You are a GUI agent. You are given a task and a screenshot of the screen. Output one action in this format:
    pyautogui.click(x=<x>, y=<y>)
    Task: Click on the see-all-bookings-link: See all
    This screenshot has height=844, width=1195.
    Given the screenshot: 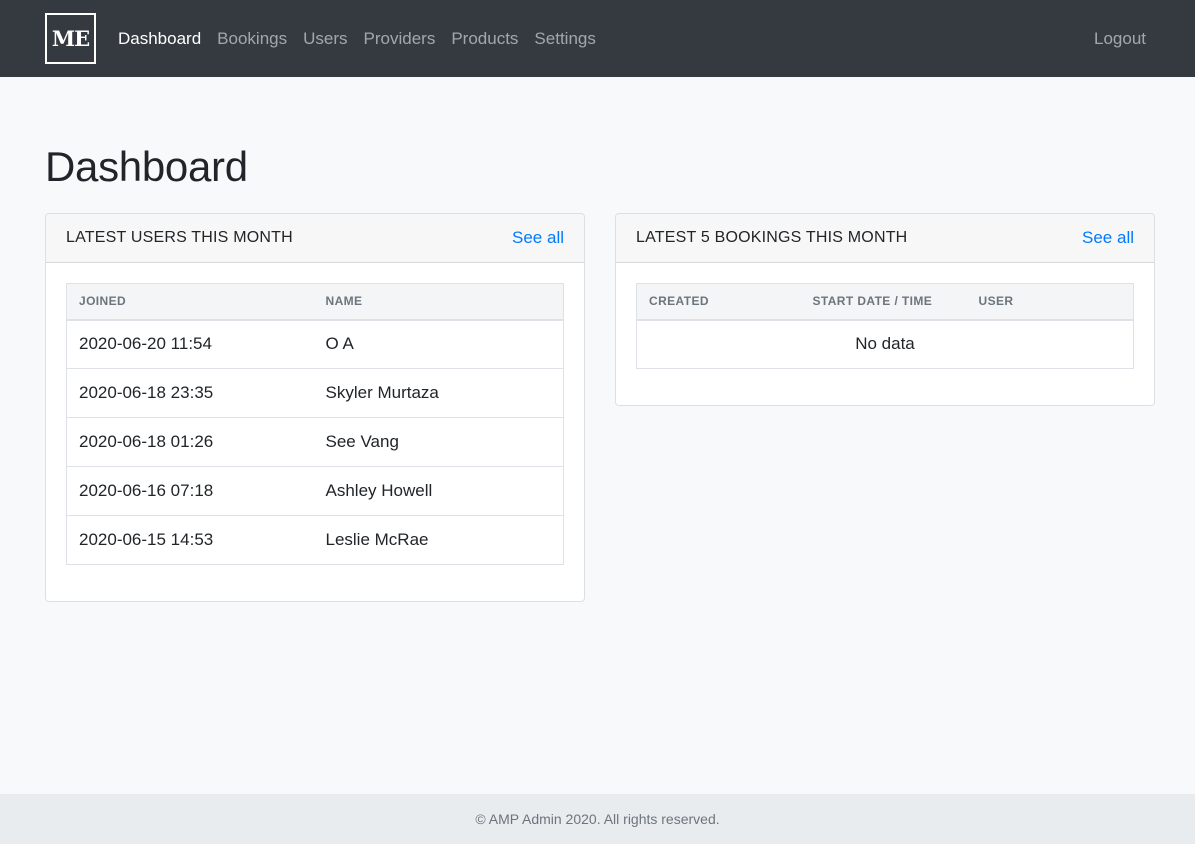 What is the action you would take?
    pyautogui.click(x=1108, y=238)
    